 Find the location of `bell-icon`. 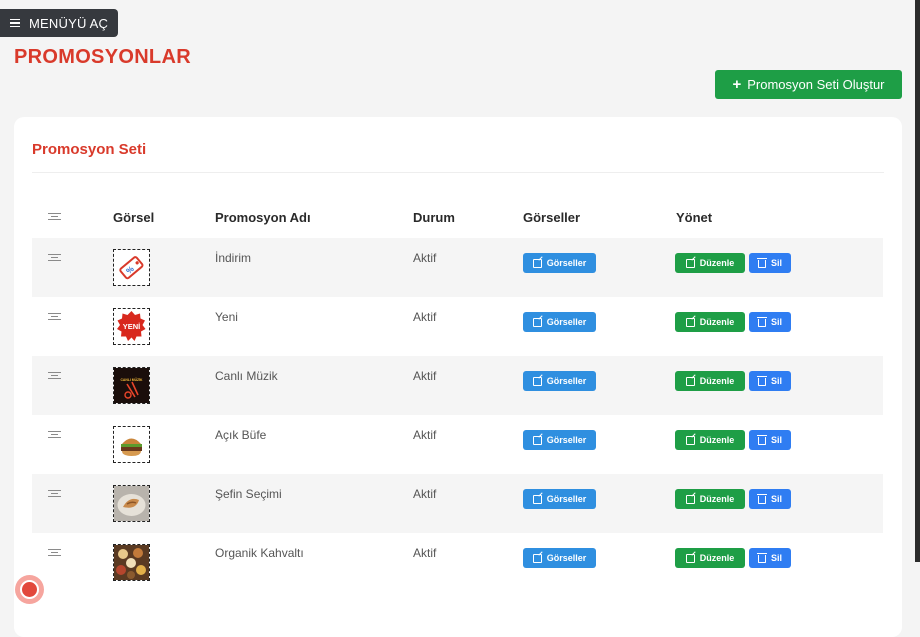

bell-icon is located at coordinates (29, 589).